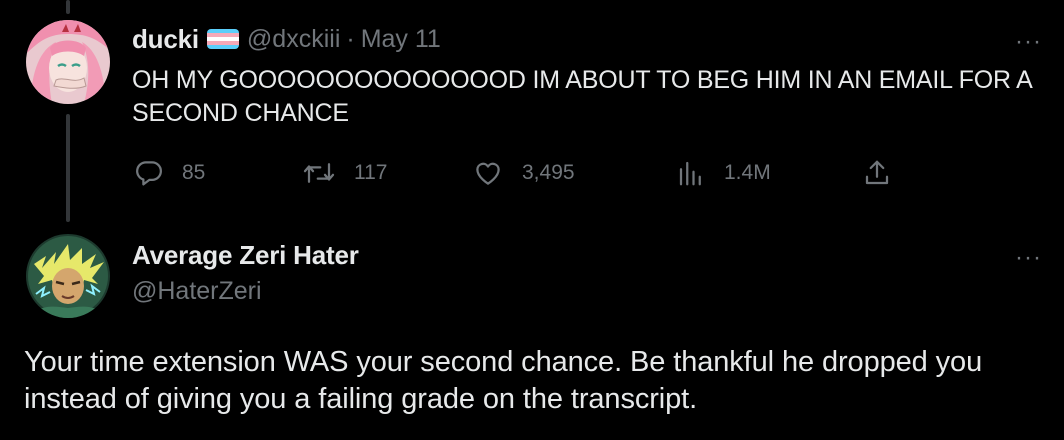  What do you see at coordinates (194, 172) in the screenshot?
I see `reply-count: 85` at bounding box center [194, 172].